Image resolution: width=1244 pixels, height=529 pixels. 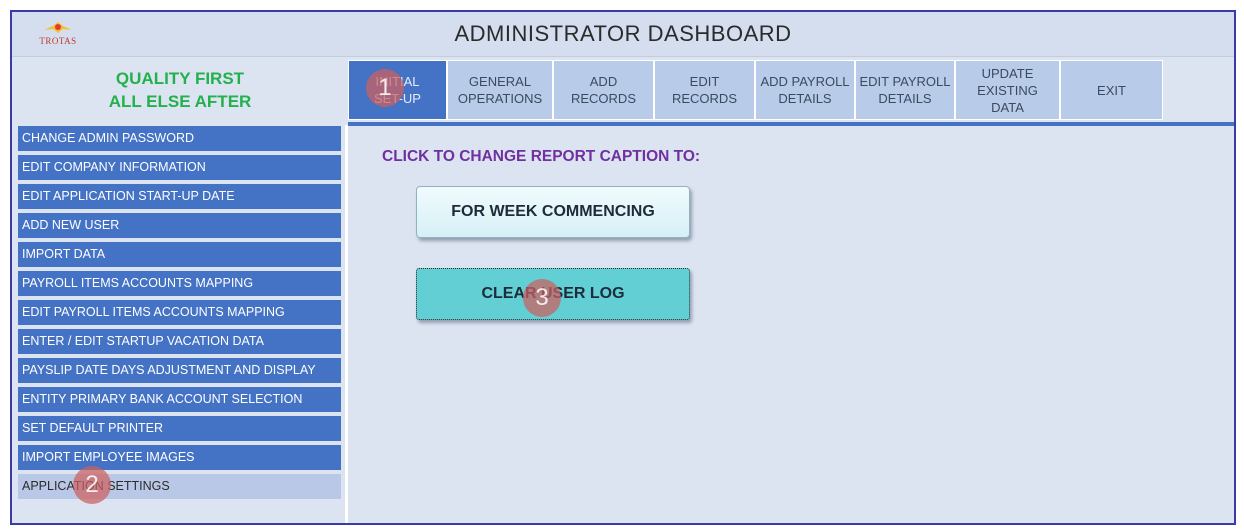 I want to click on sidebar-item-application-settings: APPLICATION SETTINGS, so click(x=179, y=486).